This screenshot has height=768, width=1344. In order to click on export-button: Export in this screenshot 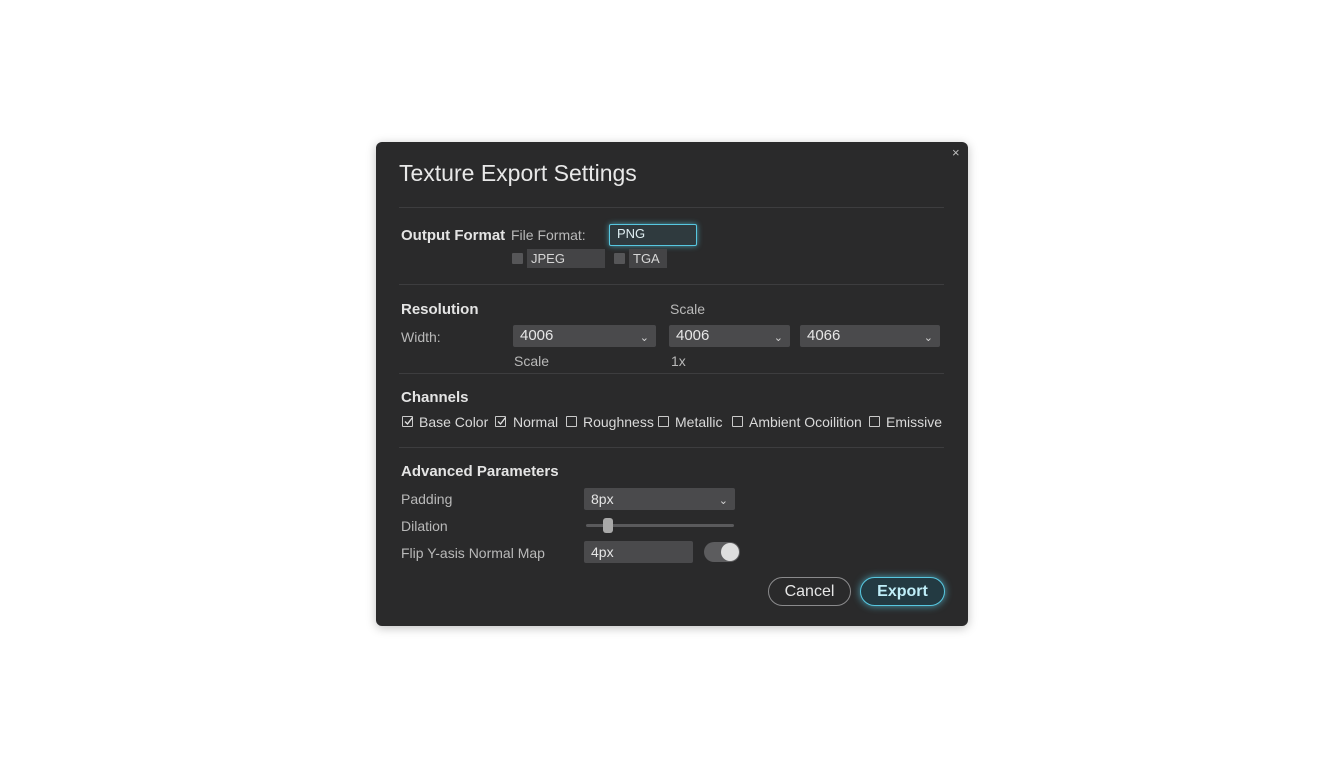, I will do `click(902, 591)`.